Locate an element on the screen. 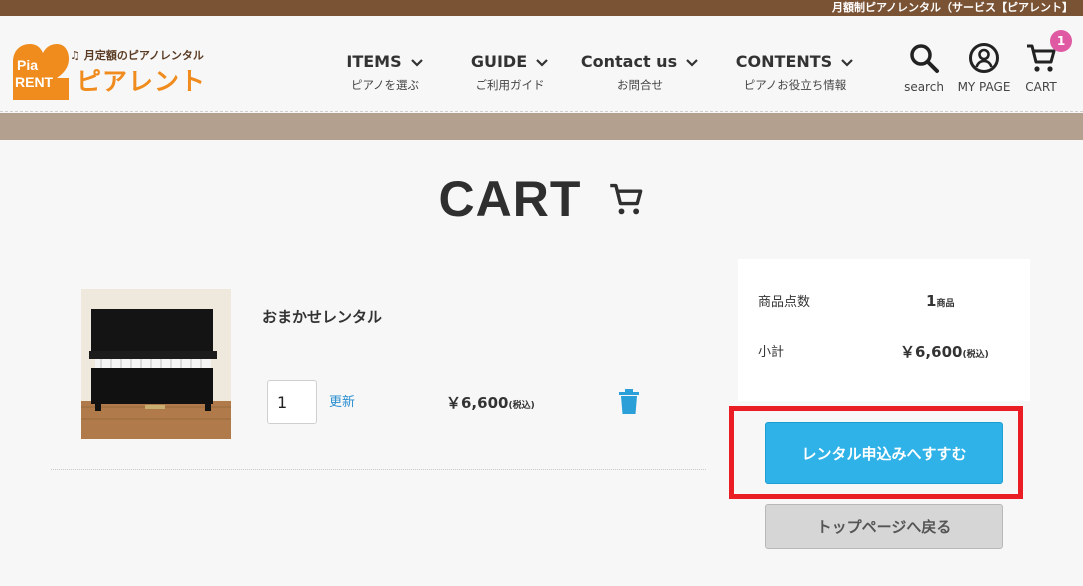  cart-button: 1 CART is located at coordinates (1046, 62).